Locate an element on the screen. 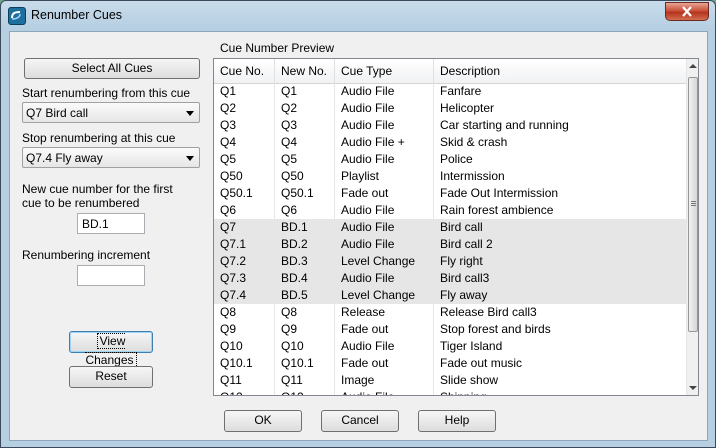 The width and height of the screenshot is (716, 448). table-row: Q3 Q3 Audio File Car starting and running is located at coordinates (450, 125).